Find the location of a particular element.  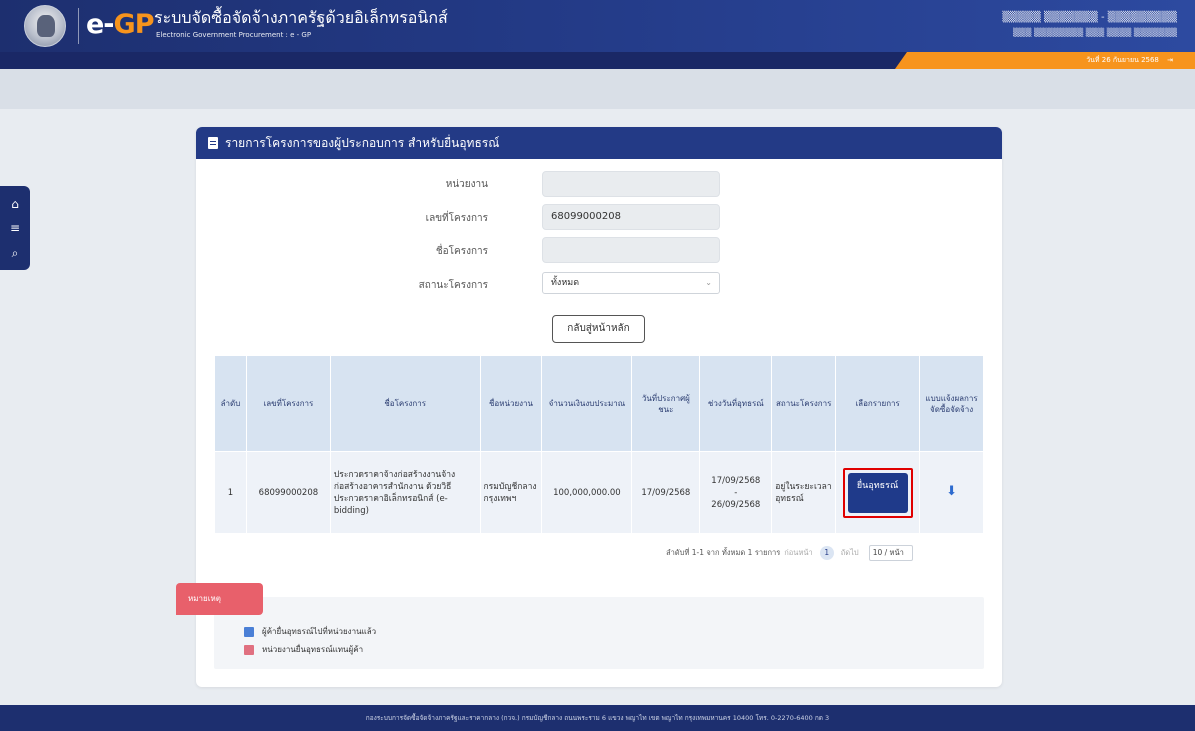

logo-gp-text: GP is located at coordinates (134, 24).